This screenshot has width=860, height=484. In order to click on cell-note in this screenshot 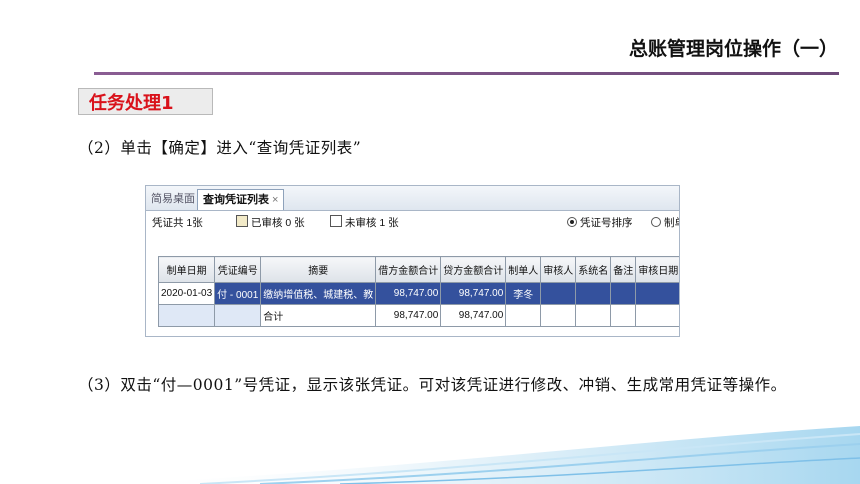, I will do `click(623, 293)`.